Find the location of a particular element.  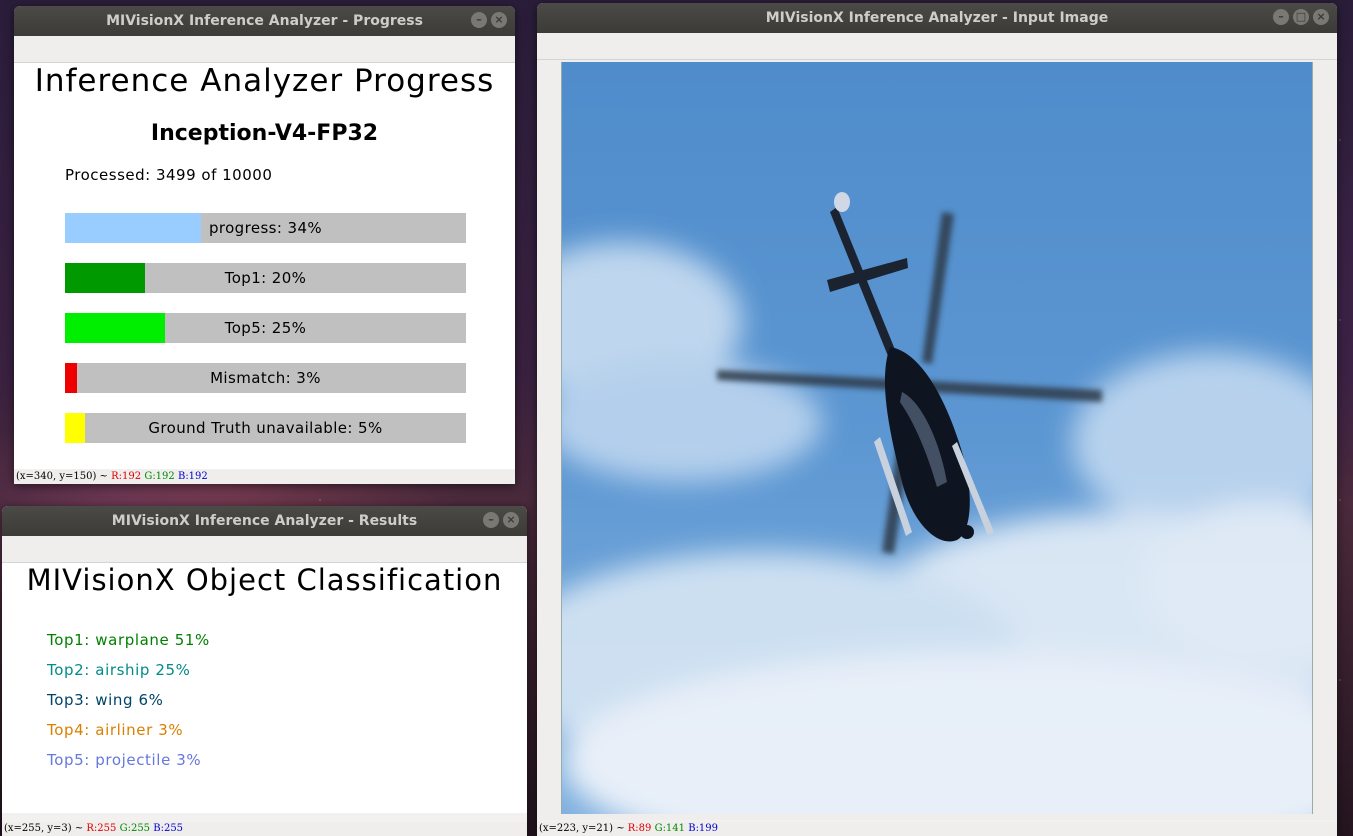

progress-bar-label: progress: 34% is located at coordinates (265, 228).